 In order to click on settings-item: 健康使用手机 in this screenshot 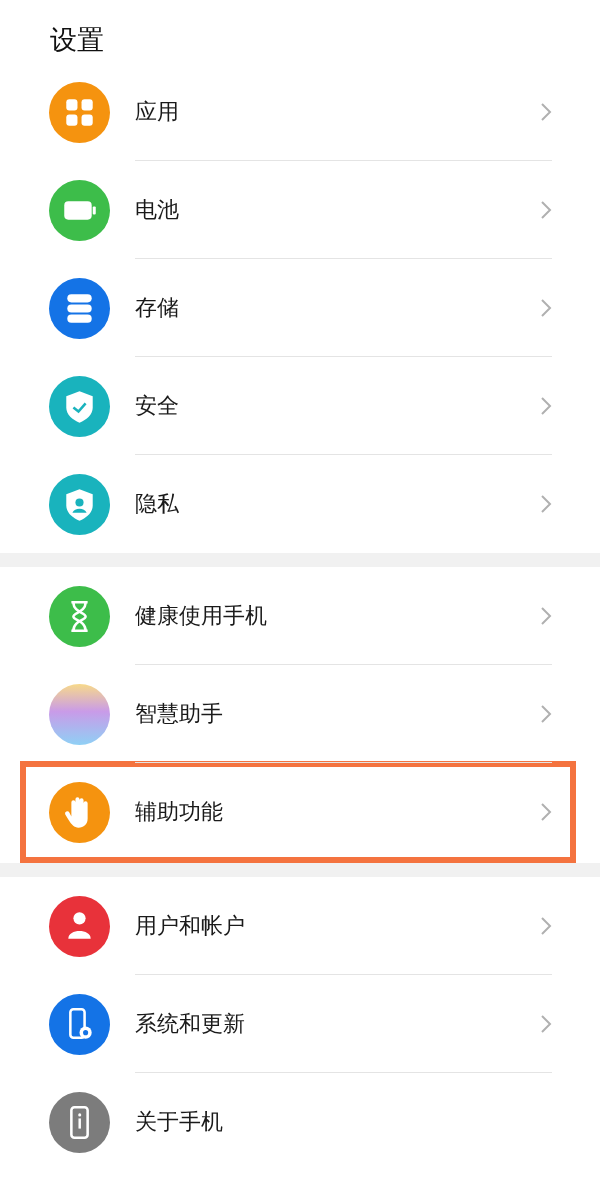, I will do `click(201, 615)`.